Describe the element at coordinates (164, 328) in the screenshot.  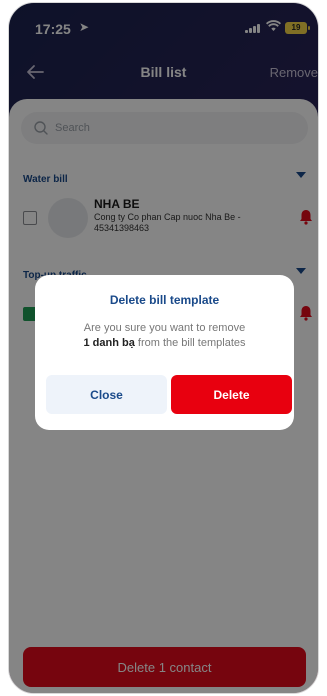
I see `dialog-message-prefix: Are you sure you want to remove` at that location.